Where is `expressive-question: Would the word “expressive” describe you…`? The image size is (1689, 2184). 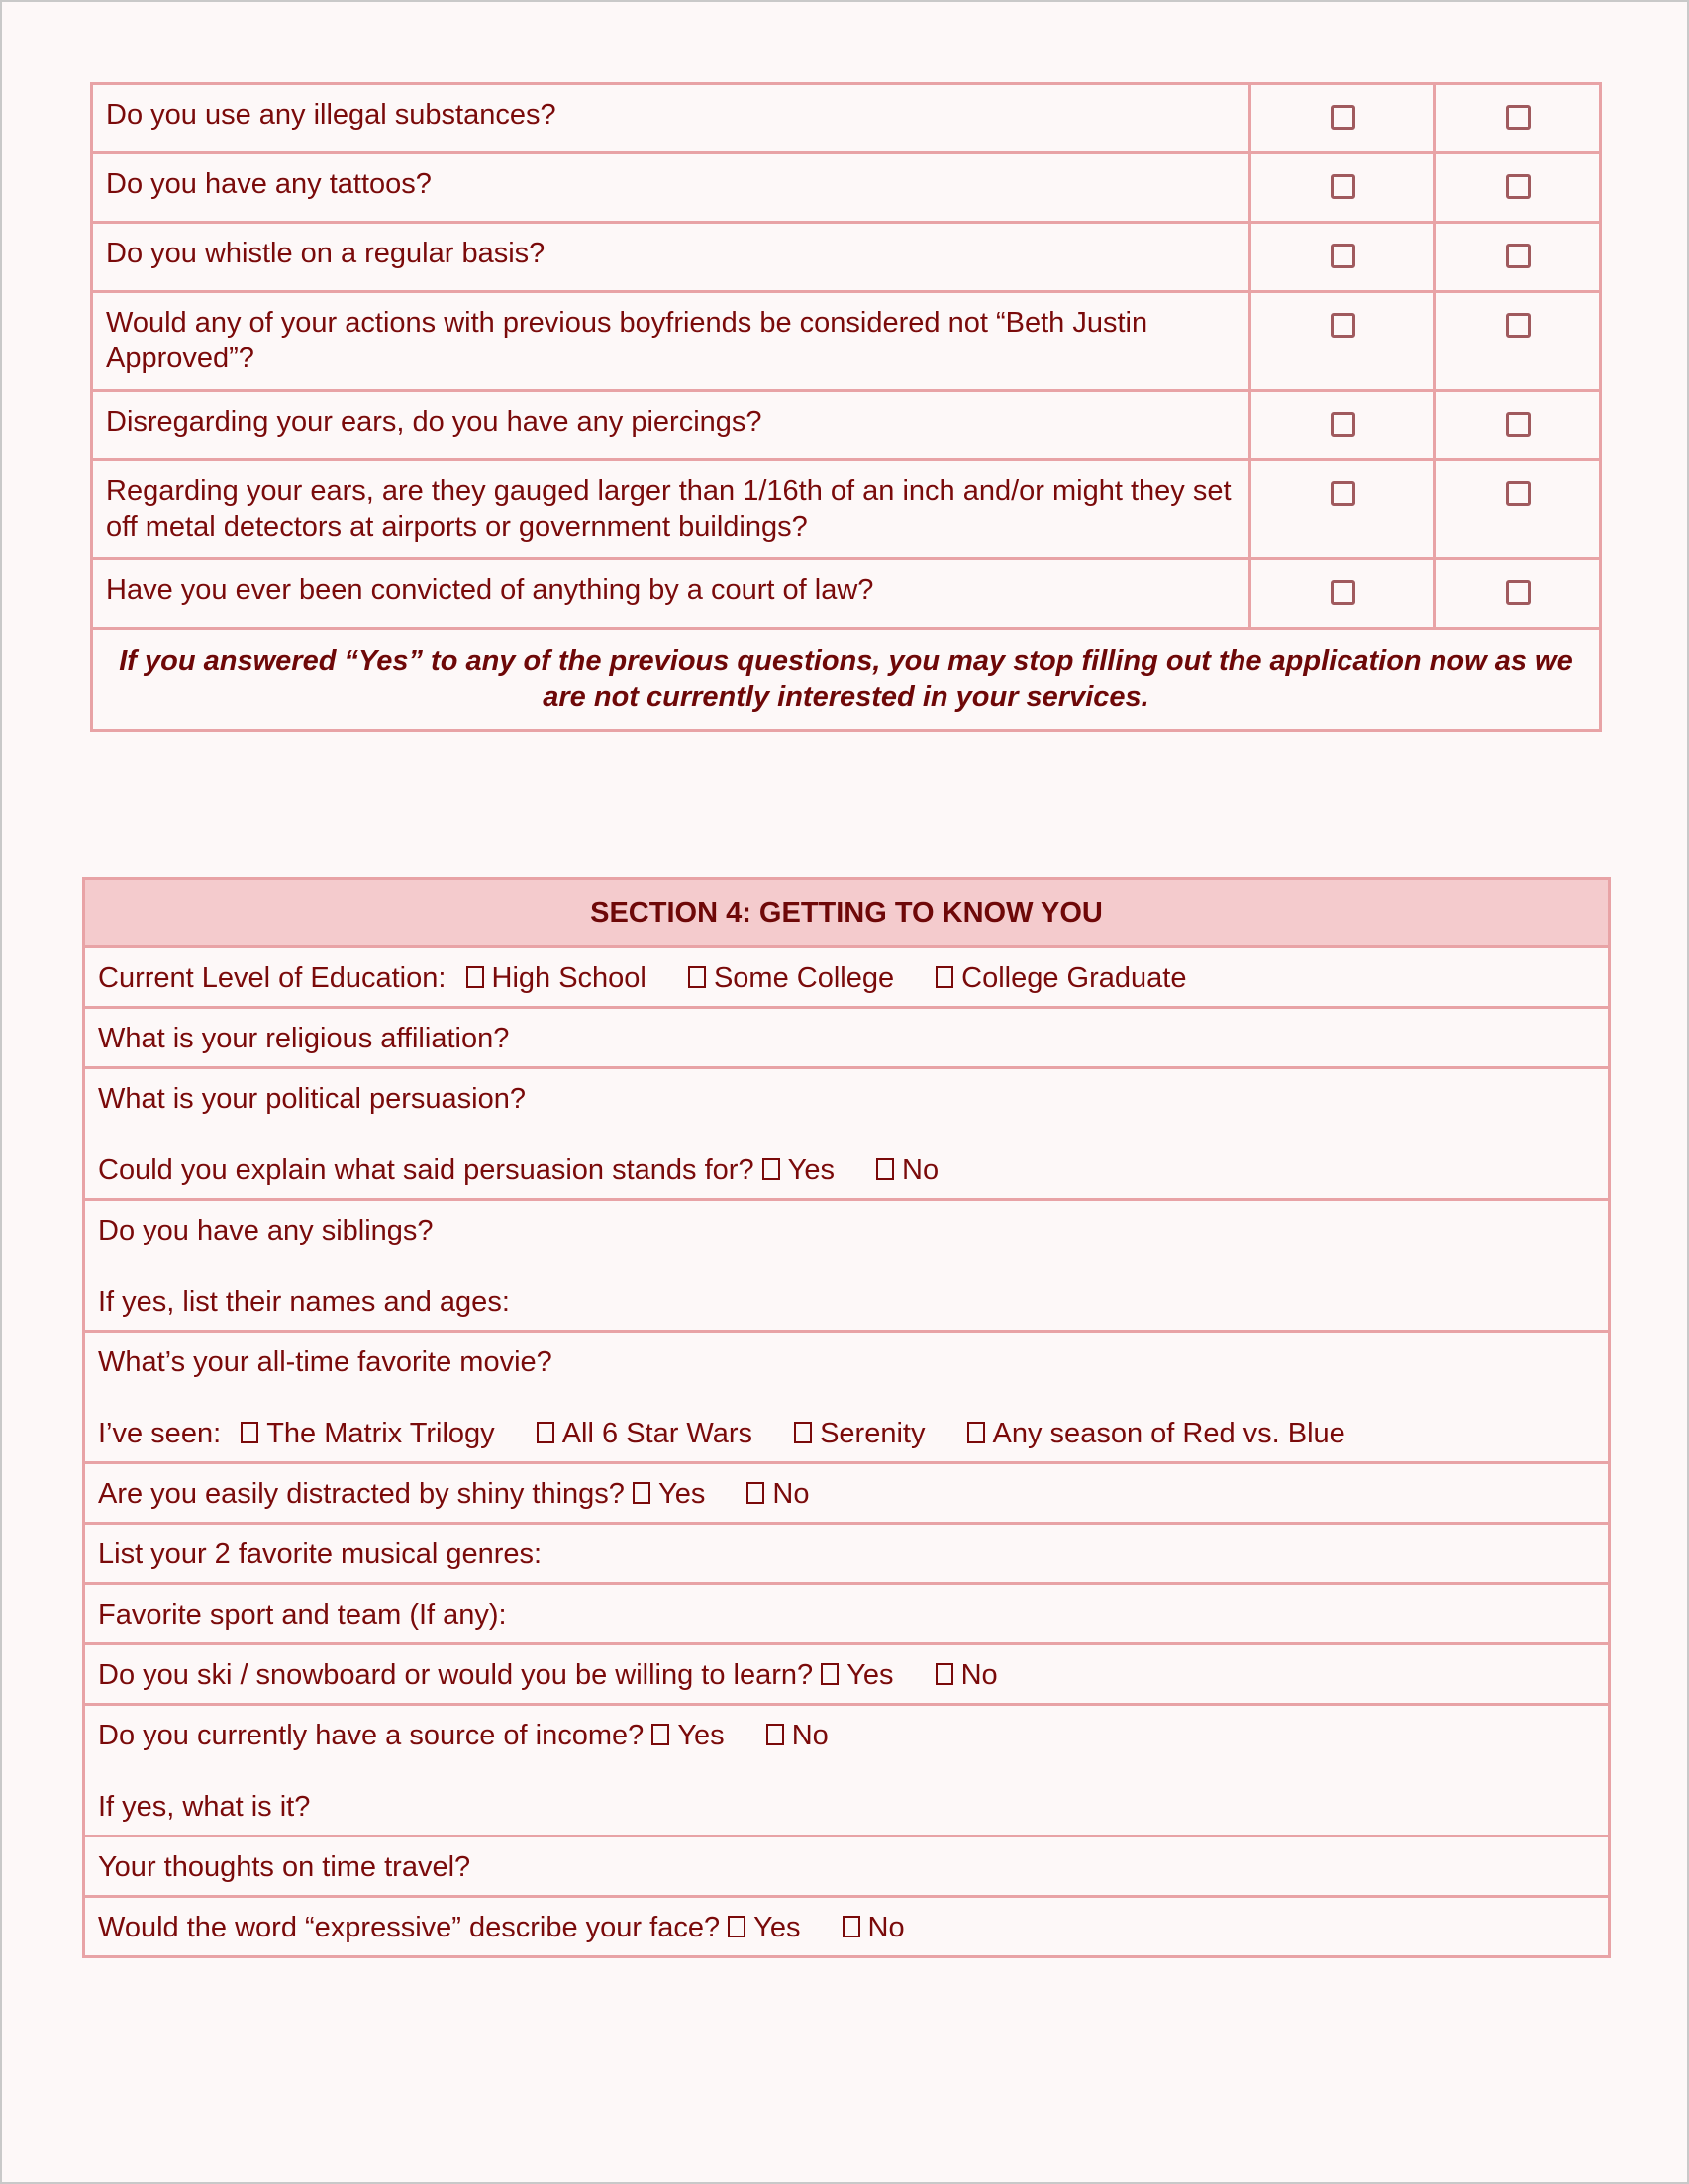 expressive-question: Would the word “expressive” describe you… is located at coordinates (409, 1927).